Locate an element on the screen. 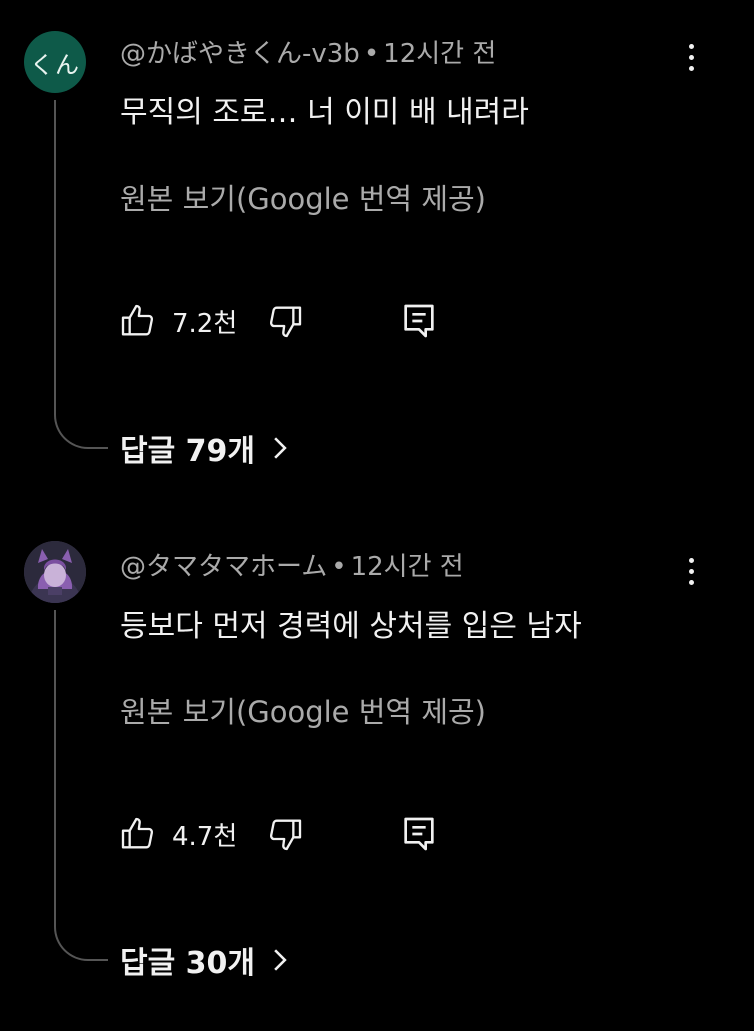  avatar-image-icon is located at coordinates (55, 572).